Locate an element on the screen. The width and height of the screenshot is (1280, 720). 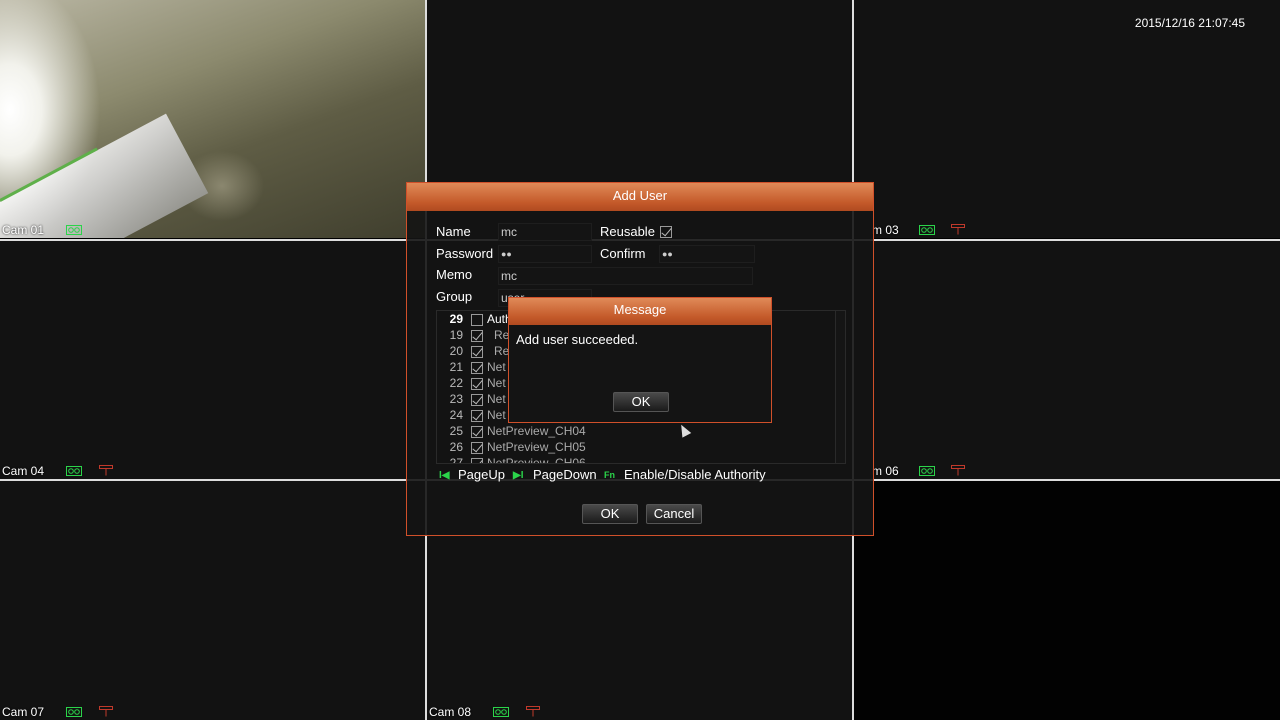
camera-tile-3: m 03 is located at coordinates (1067, 119).